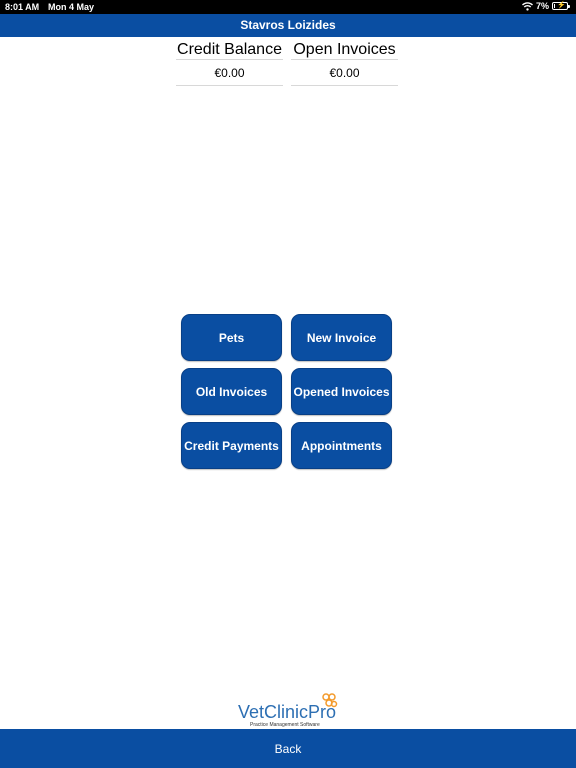 Image resolution: width=576 pixels, height=768 pixels. I want to click on battery-percent: 7%, so click(542, 6).